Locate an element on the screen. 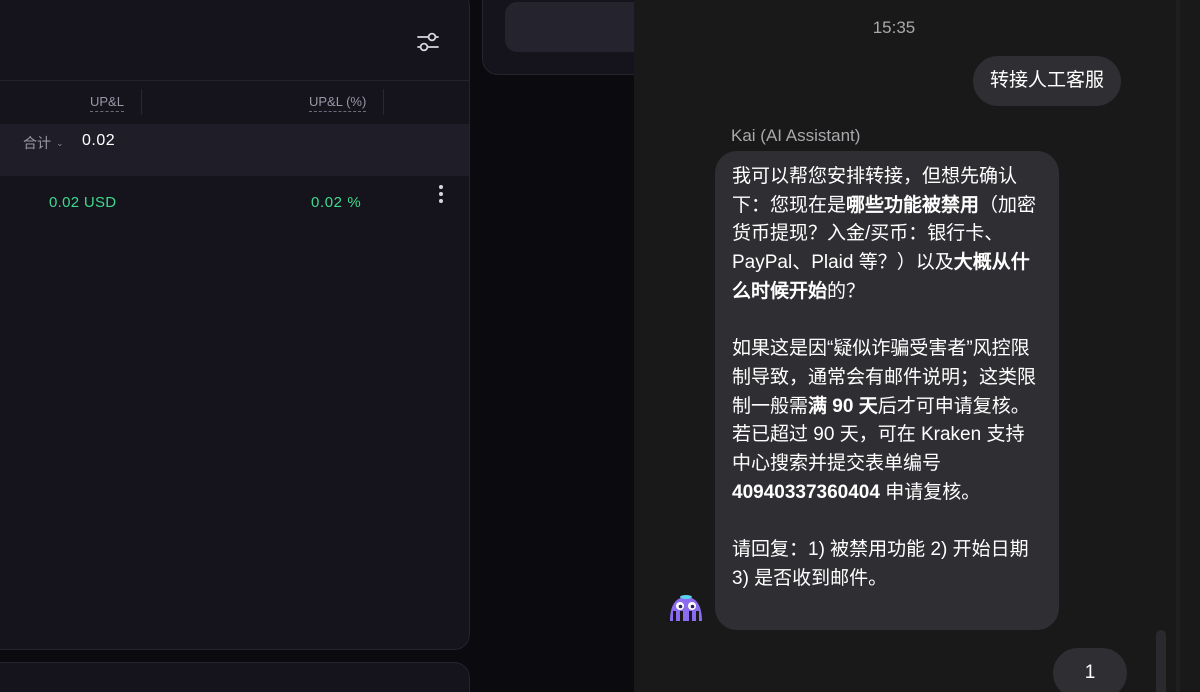  more-options-icon is located at coordinates (441, 194).